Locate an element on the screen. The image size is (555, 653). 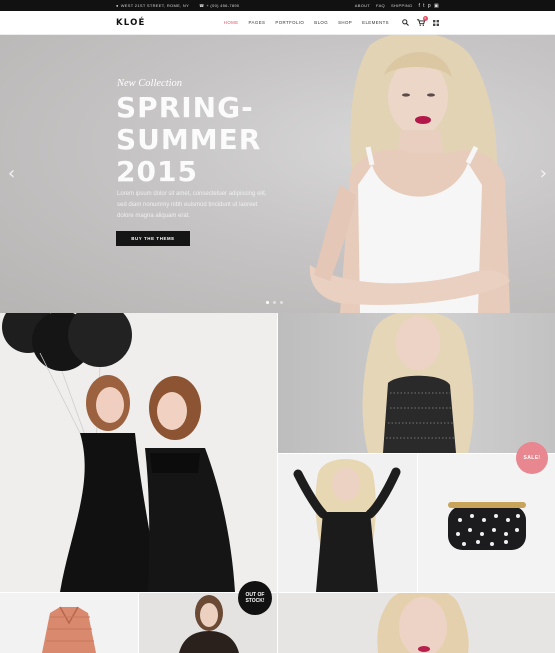
out-of-stock-line-2: STOCK! is located at coordinates (255, 601).